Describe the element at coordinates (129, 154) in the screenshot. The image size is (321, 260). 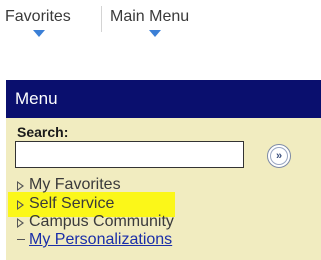
I see `search-input` at that location.